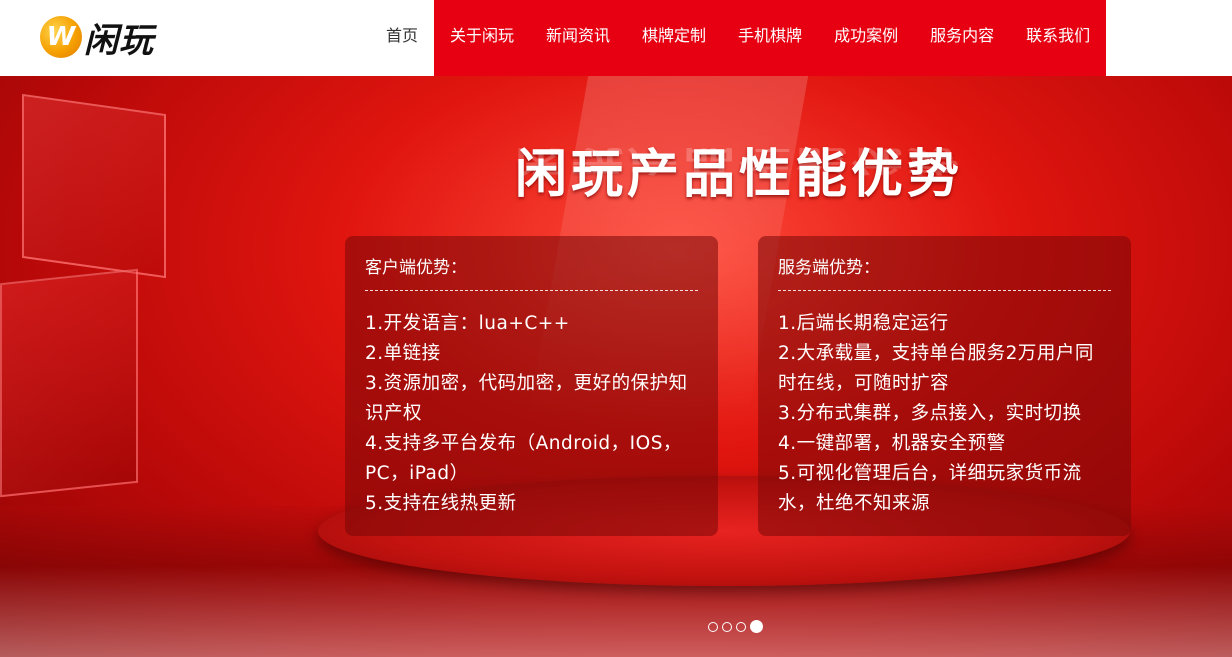 This screenshot has height=657, width=1232. Describe the element at coordinates (467, 323) in the screenshot. I see `list-item: 1.开发语言：lua+C++` at that location.